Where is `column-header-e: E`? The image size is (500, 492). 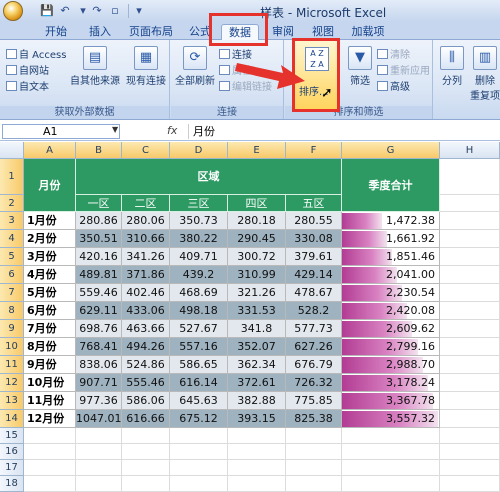 column-header-e: E is located at coordinates (257, 150).